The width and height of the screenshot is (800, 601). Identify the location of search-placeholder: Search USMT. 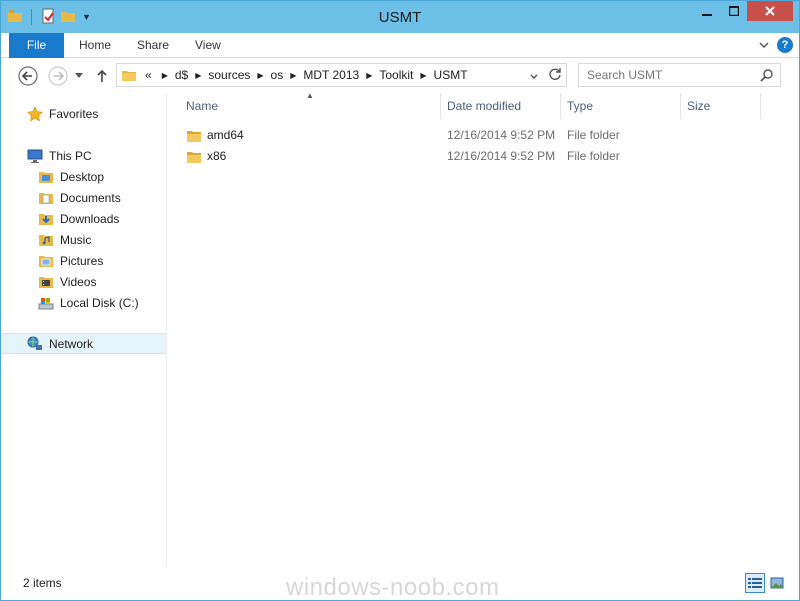
(625, 75).